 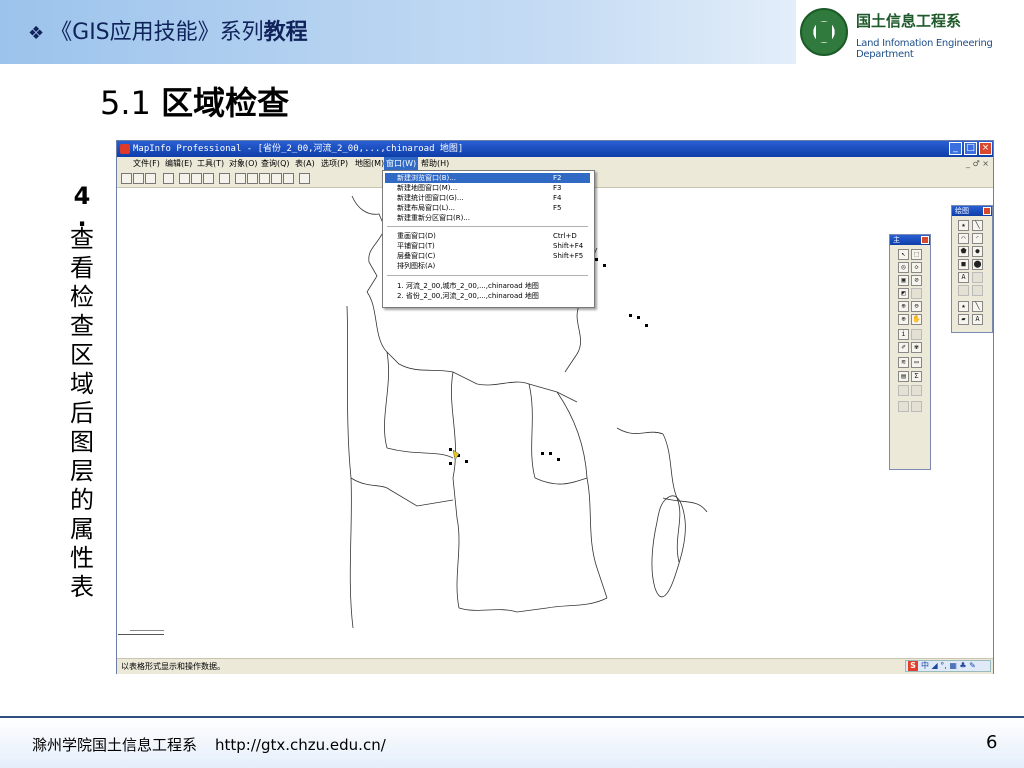 I want to click on menu-file: 文件(F), so click(x=146, y=164).